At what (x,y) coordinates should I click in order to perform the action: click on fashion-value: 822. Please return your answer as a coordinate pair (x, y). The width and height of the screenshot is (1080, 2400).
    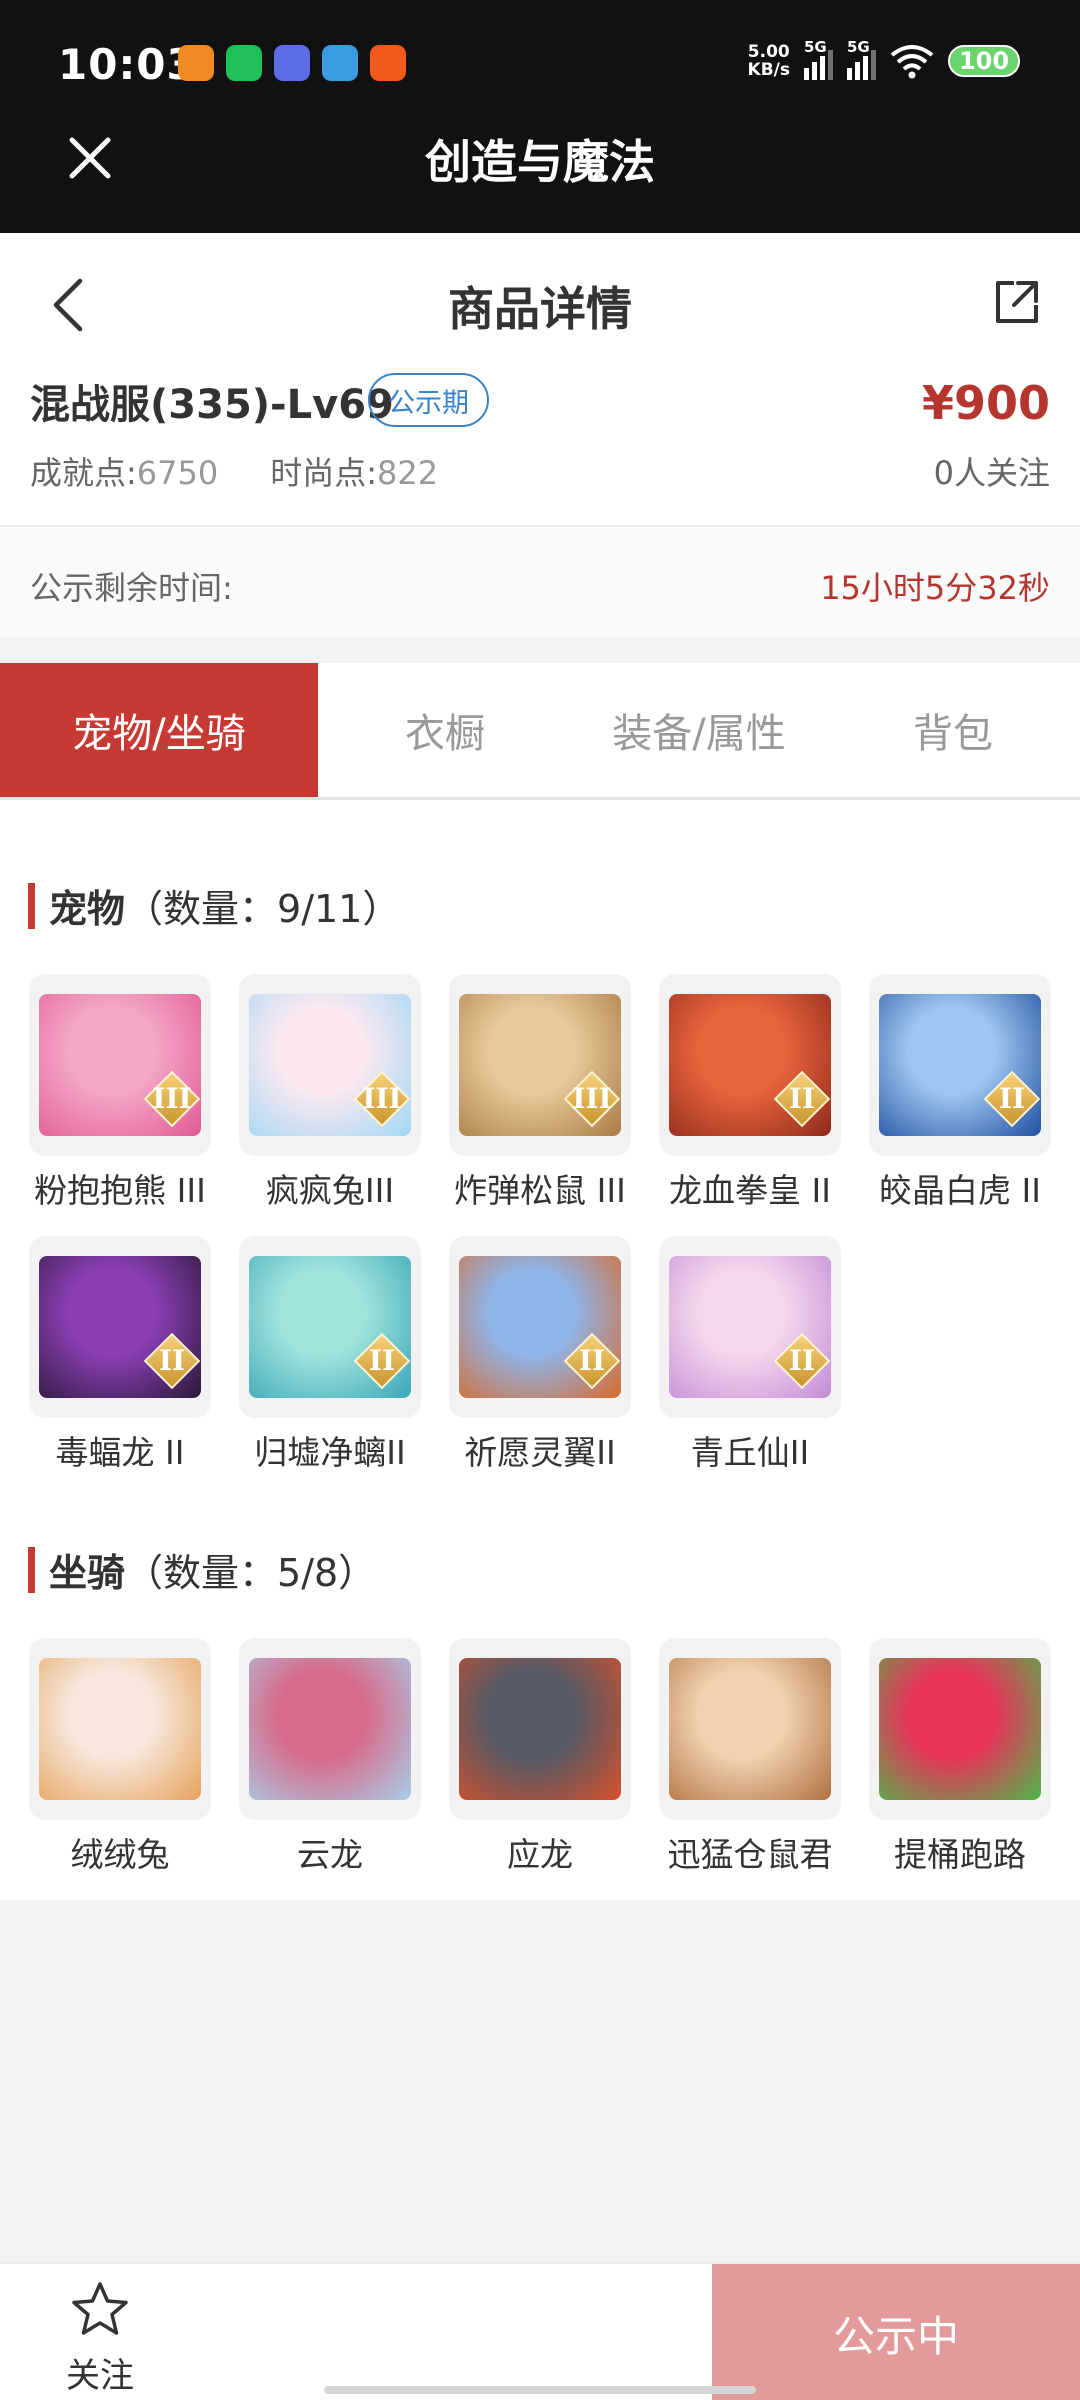
    Looking at the image, I should click on (408, 473).